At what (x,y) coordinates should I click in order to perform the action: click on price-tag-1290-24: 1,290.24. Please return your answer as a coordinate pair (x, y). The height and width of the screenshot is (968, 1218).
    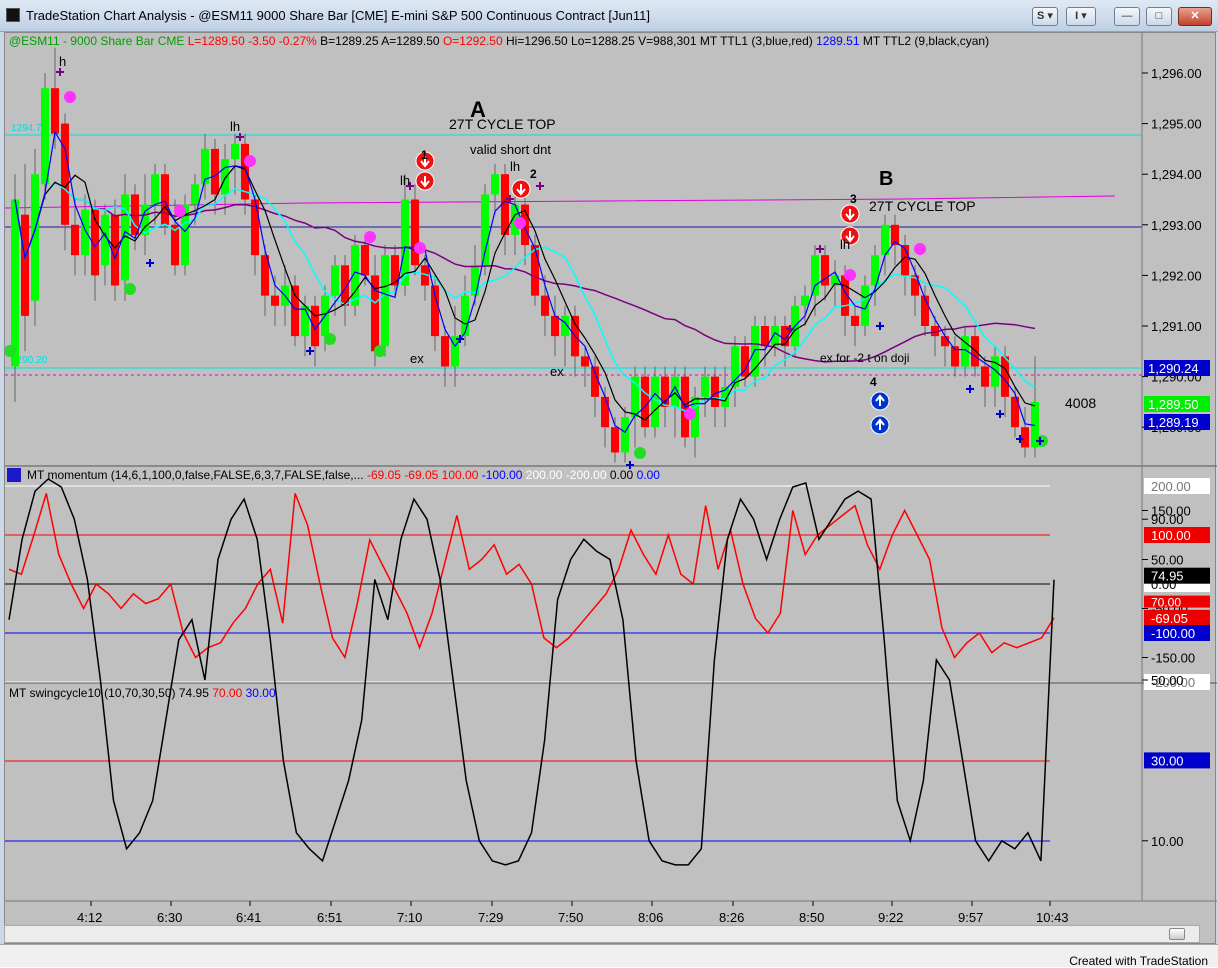
    Looking at the image, I should click on (1173, 368).